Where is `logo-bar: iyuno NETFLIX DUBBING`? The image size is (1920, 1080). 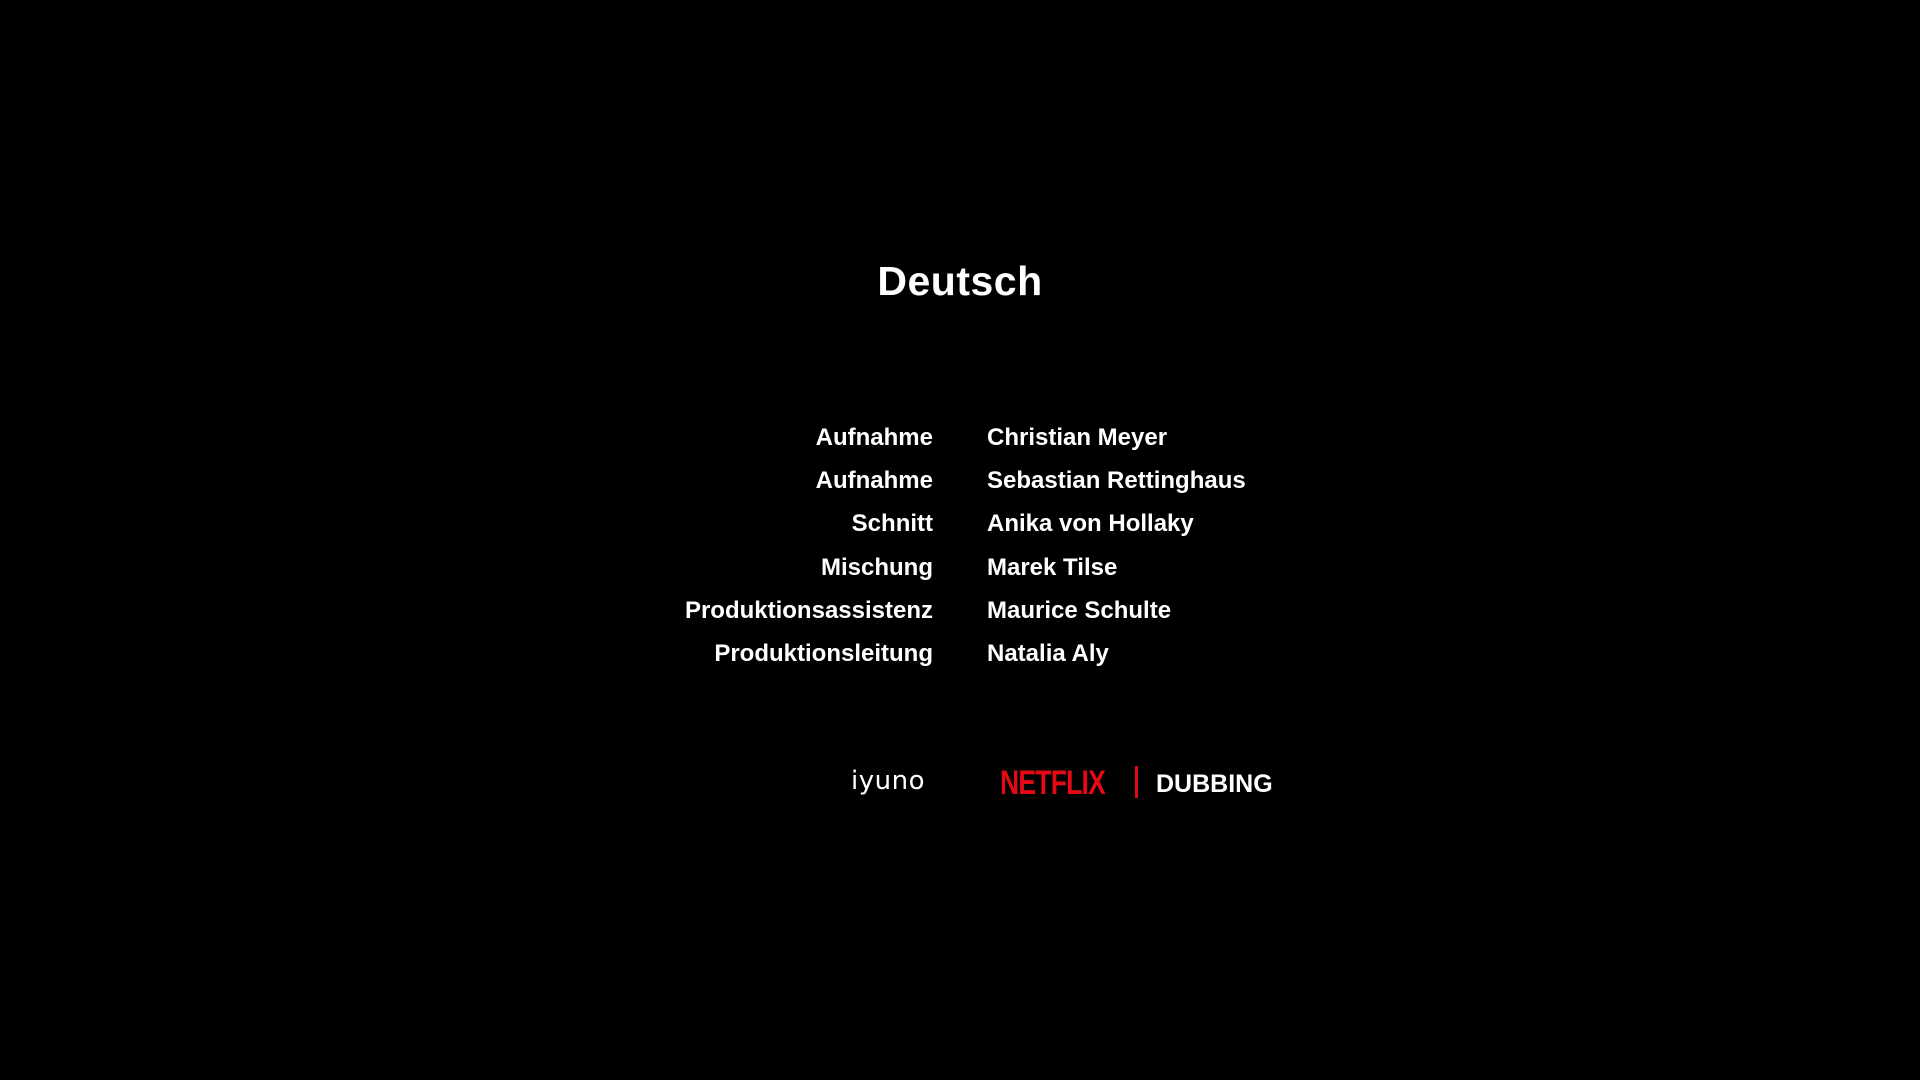 logo-bar: iyuno NETFLIX DUBBING is located at coordinates (960, 785).